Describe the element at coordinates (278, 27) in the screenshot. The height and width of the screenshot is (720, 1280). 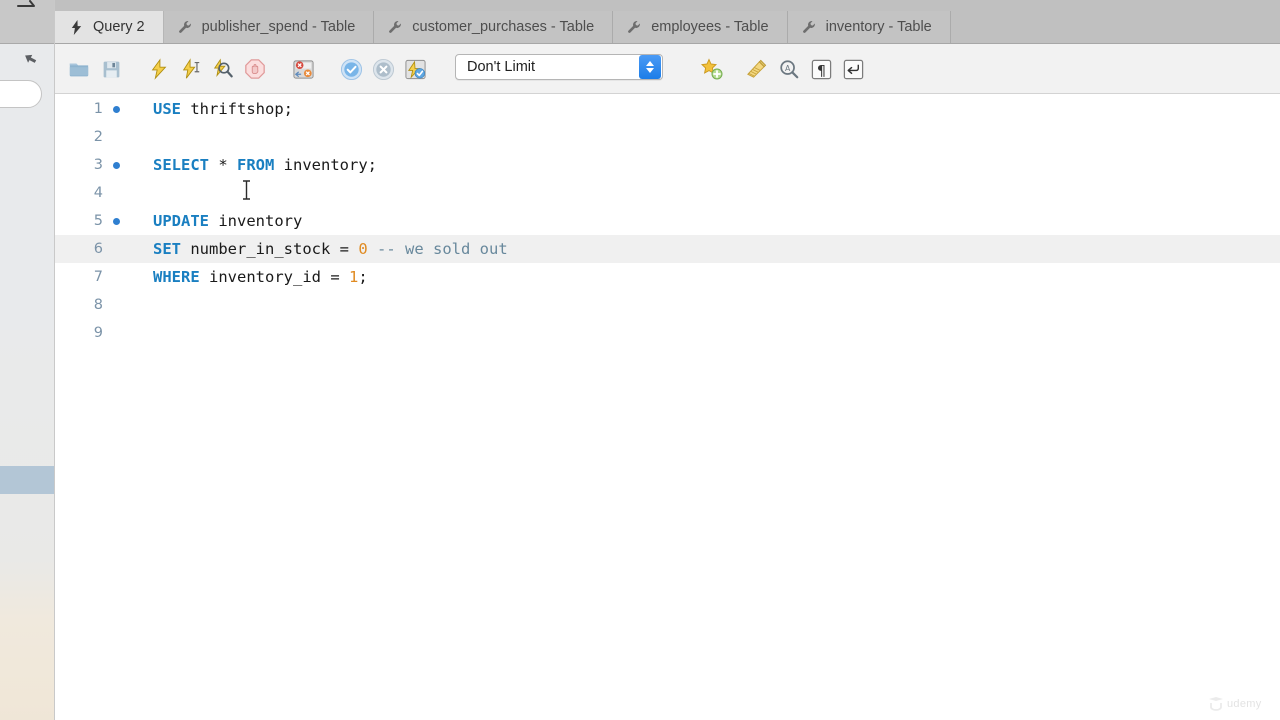
I see `editor-tab-label: publisher_spend - Table` at that location.